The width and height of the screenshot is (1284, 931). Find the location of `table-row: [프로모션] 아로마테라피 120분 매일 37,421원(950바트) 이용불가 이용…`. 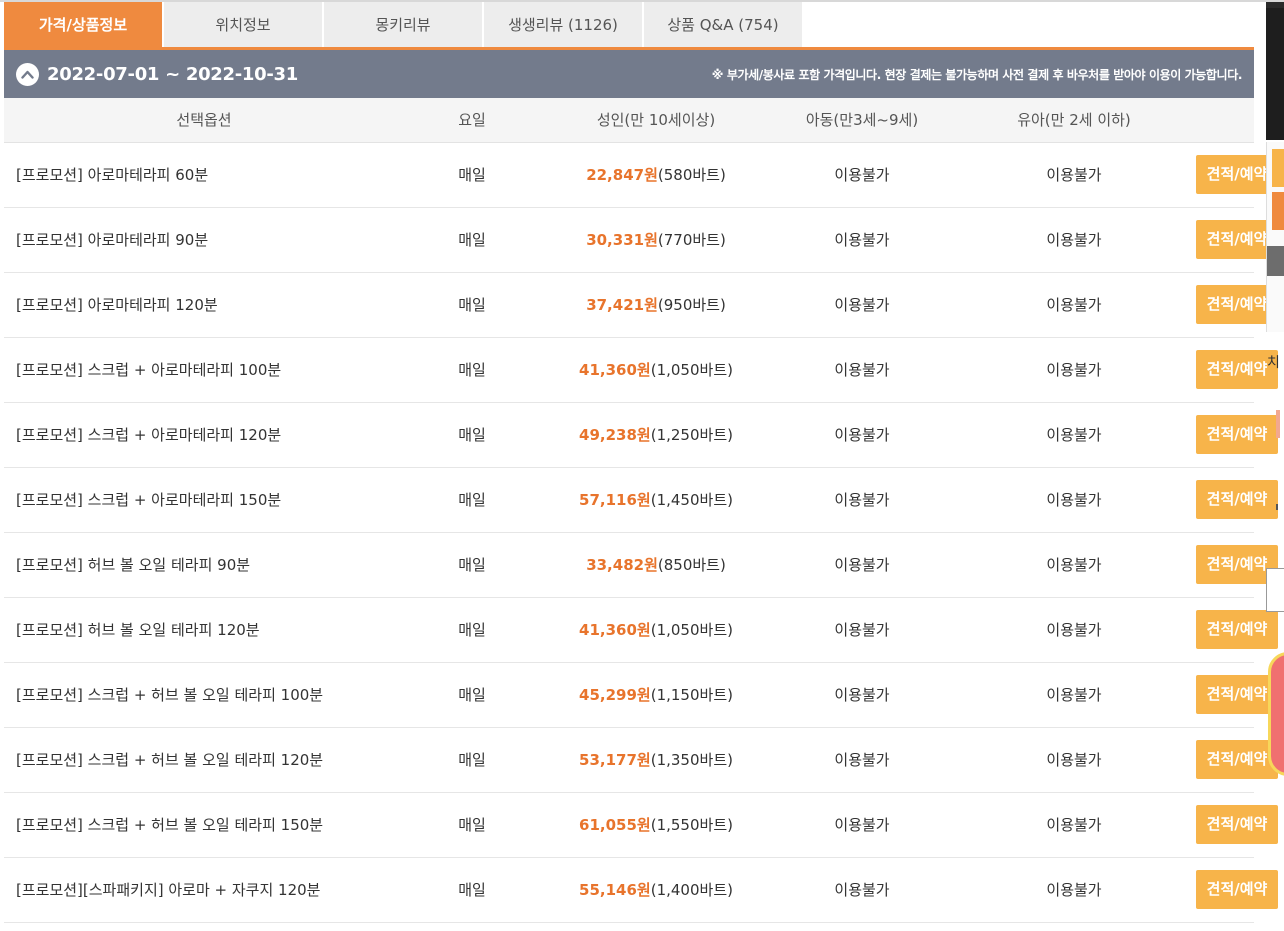

table-row: [프로모션] 아로마테라피 120분 매일 37,421원(950바트) 이용불가 이용… is located at coordinates (641, 305).